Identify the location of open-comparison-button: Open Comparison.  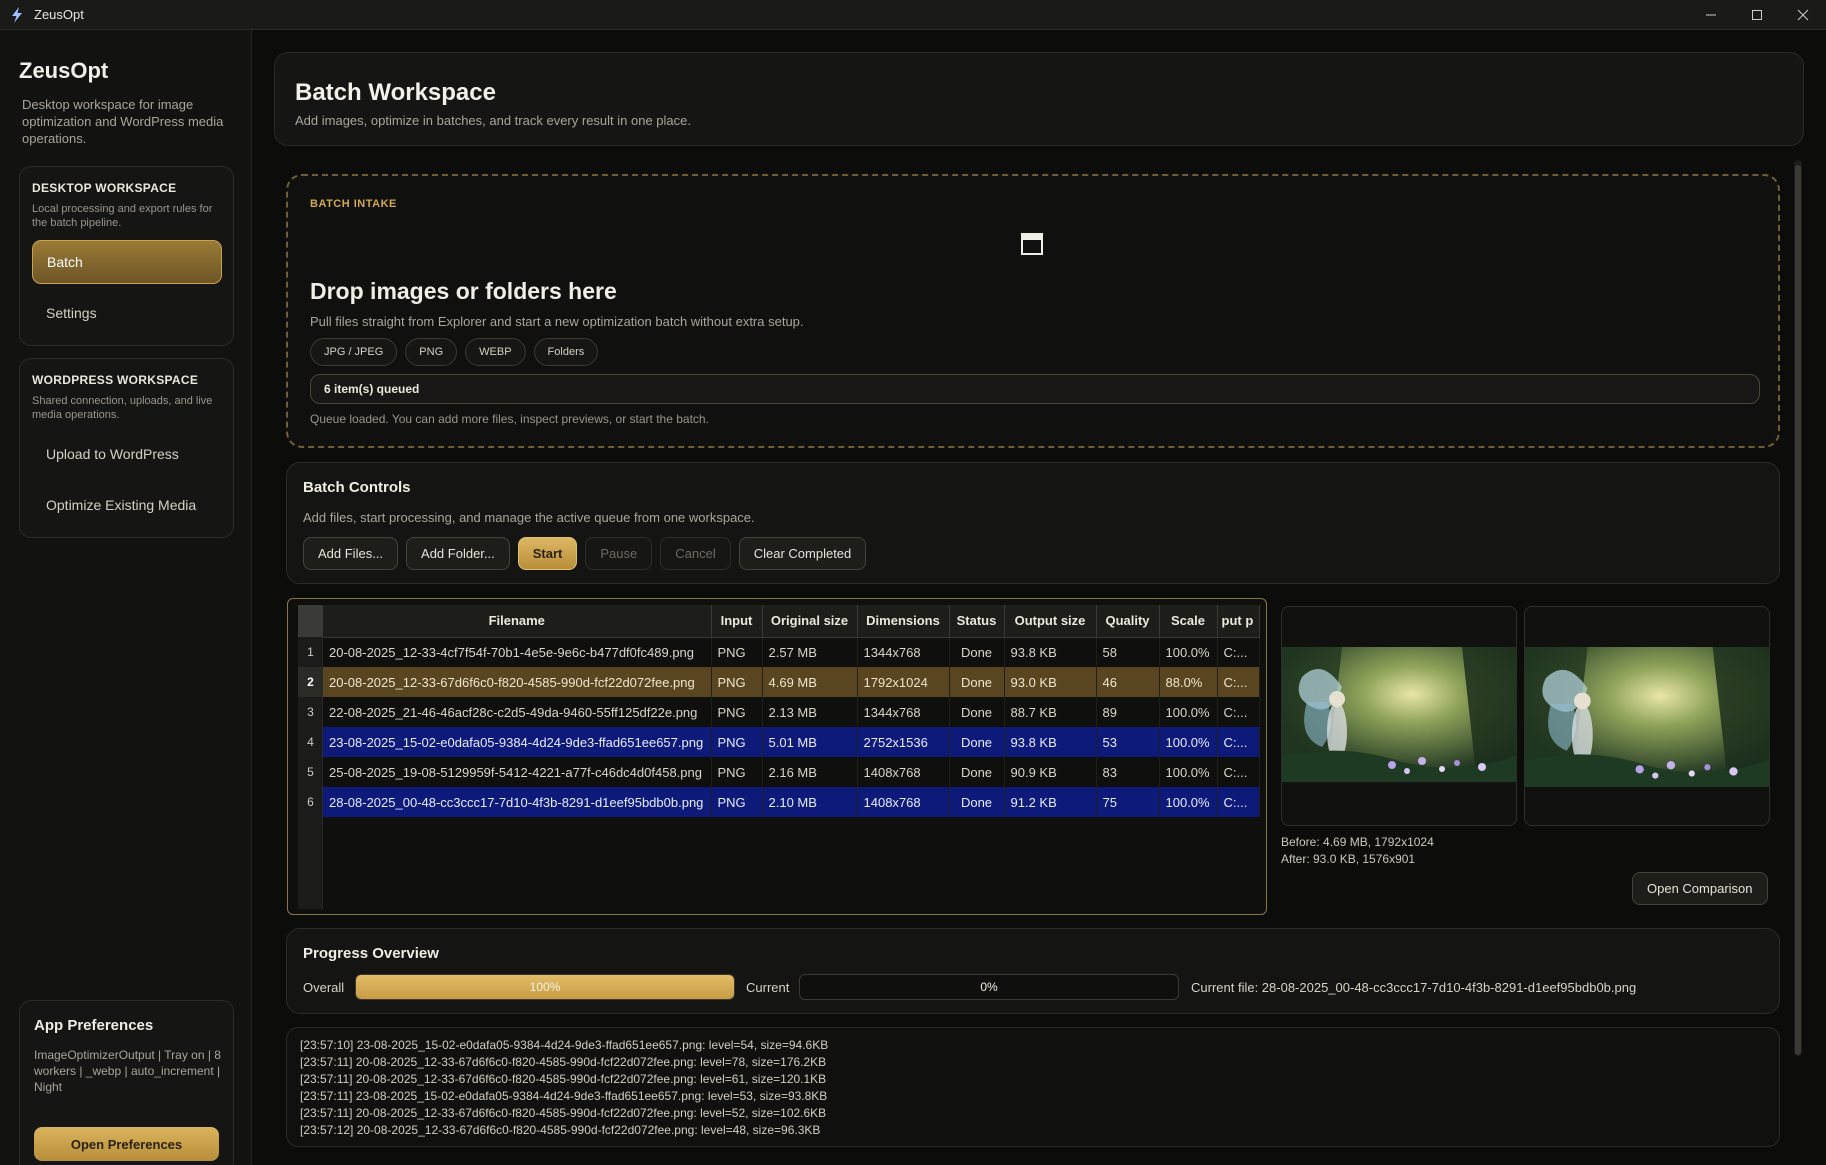
(1700, 888).